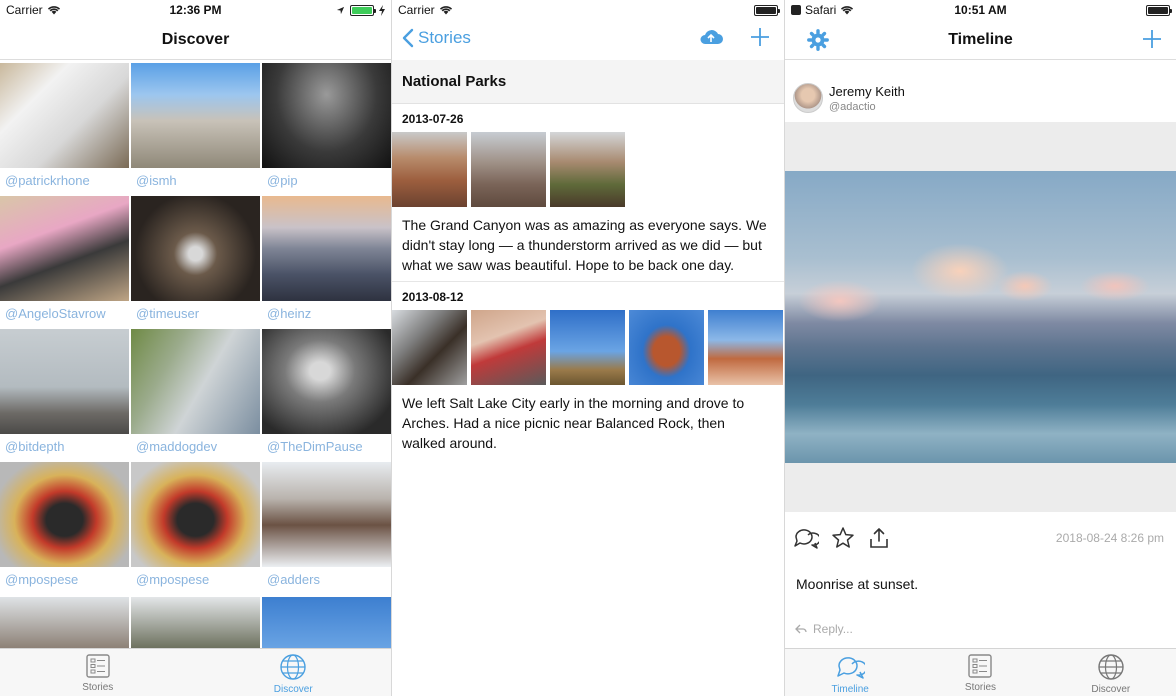  What do you see at coordinates (879, 538) in the screenshot?
I see `share-icon` at bounding box center [879, 538].